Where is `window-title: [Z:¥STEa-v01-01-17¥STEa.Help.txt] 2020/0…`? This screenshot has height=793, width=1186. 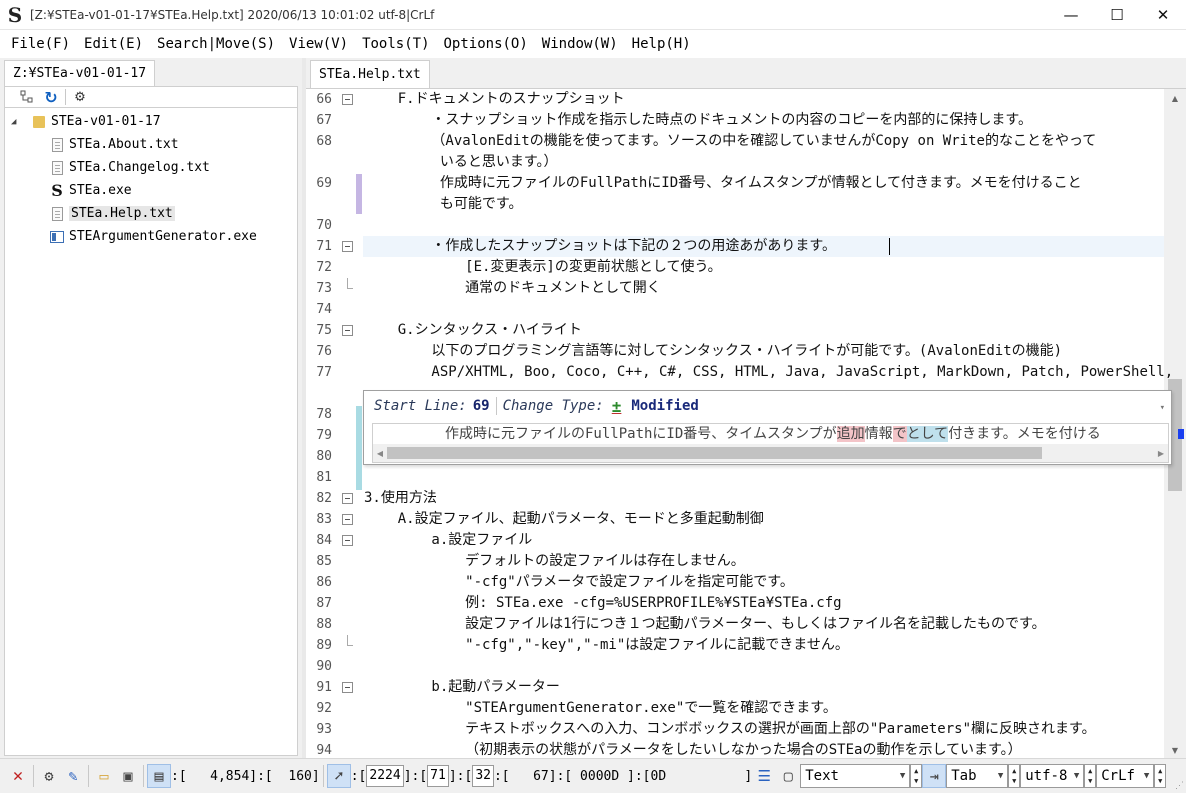
window-title: [Z:¥STEa-v01-01-17¥STEa.Help.txt] 2020/0… is located at coordinates (232, 14).